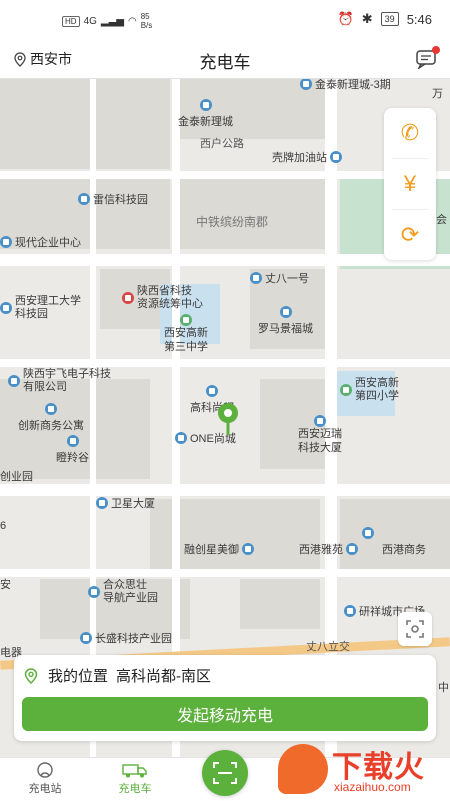  Describe the element at coordinates (225, 773) in the screenshot. I see `scan-button` at that location.